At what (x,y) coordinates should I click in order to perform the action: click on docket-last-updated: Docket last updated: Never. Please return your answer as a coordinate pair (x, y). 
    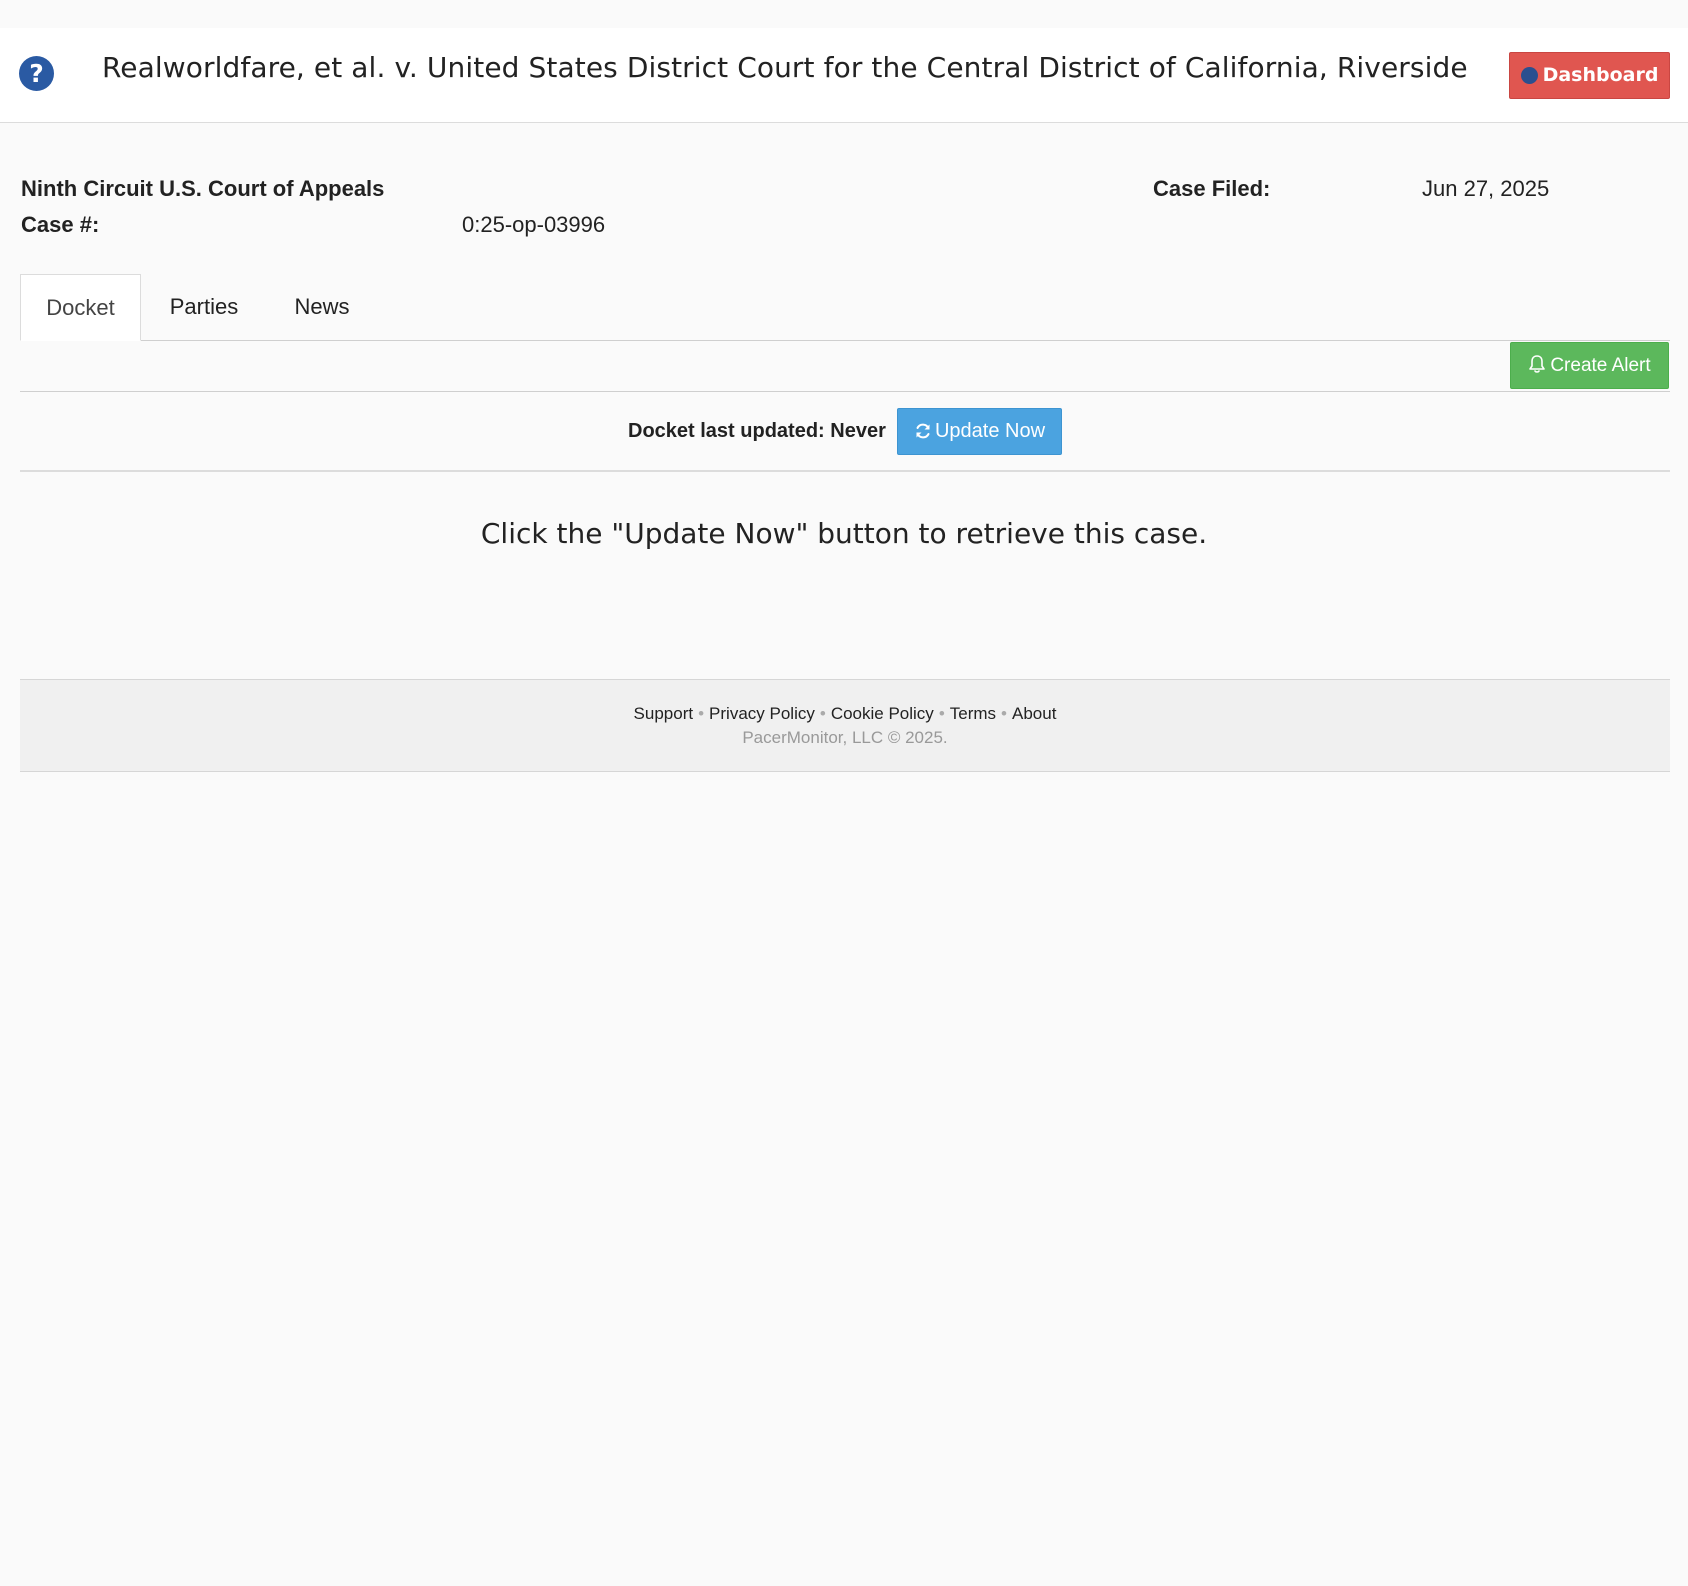
    Looking at the image, I should click on (757, 431).